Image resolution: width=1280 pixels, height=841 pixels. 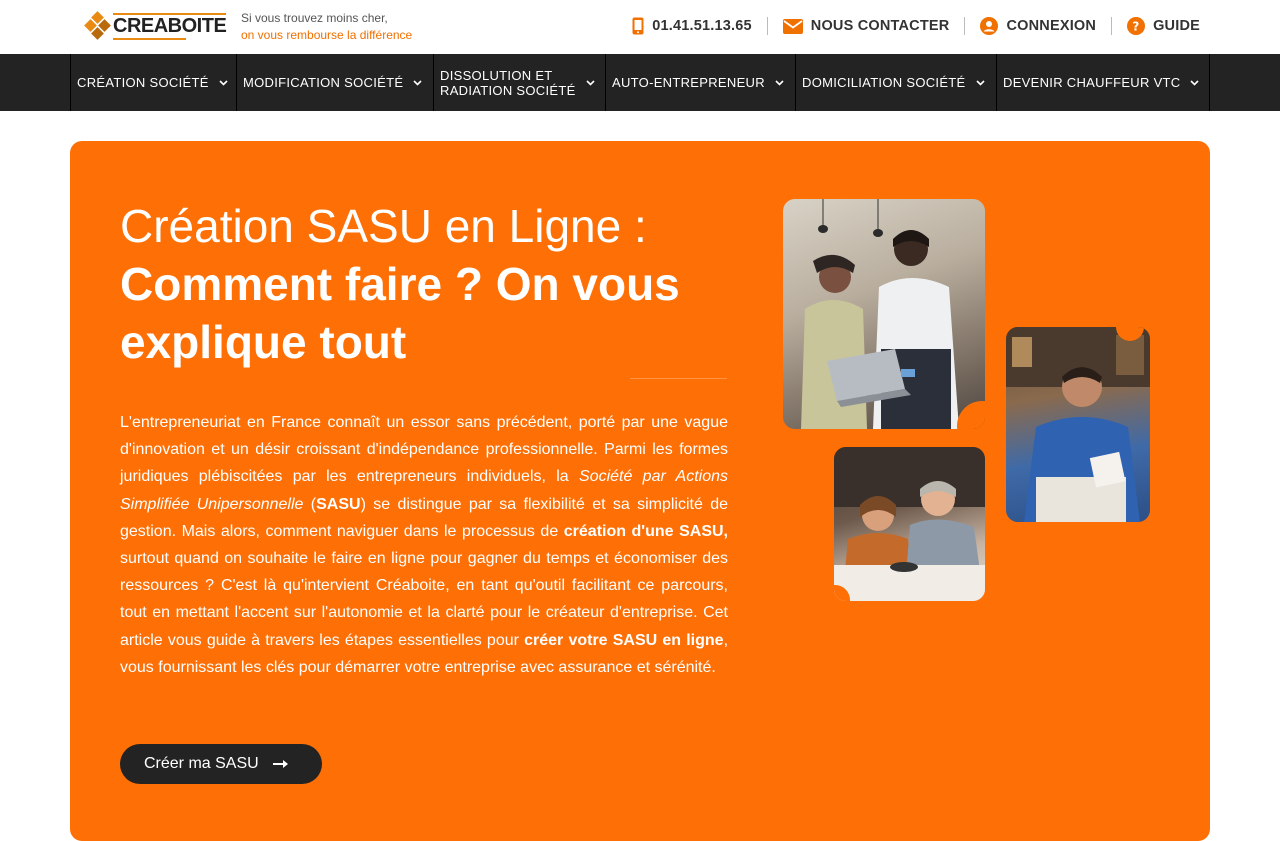 I want to click on nav-item-dissolution-radiation: DISSOLUTION ET RADIATION SOCIÉTÉ, so click(x=520, y=82).